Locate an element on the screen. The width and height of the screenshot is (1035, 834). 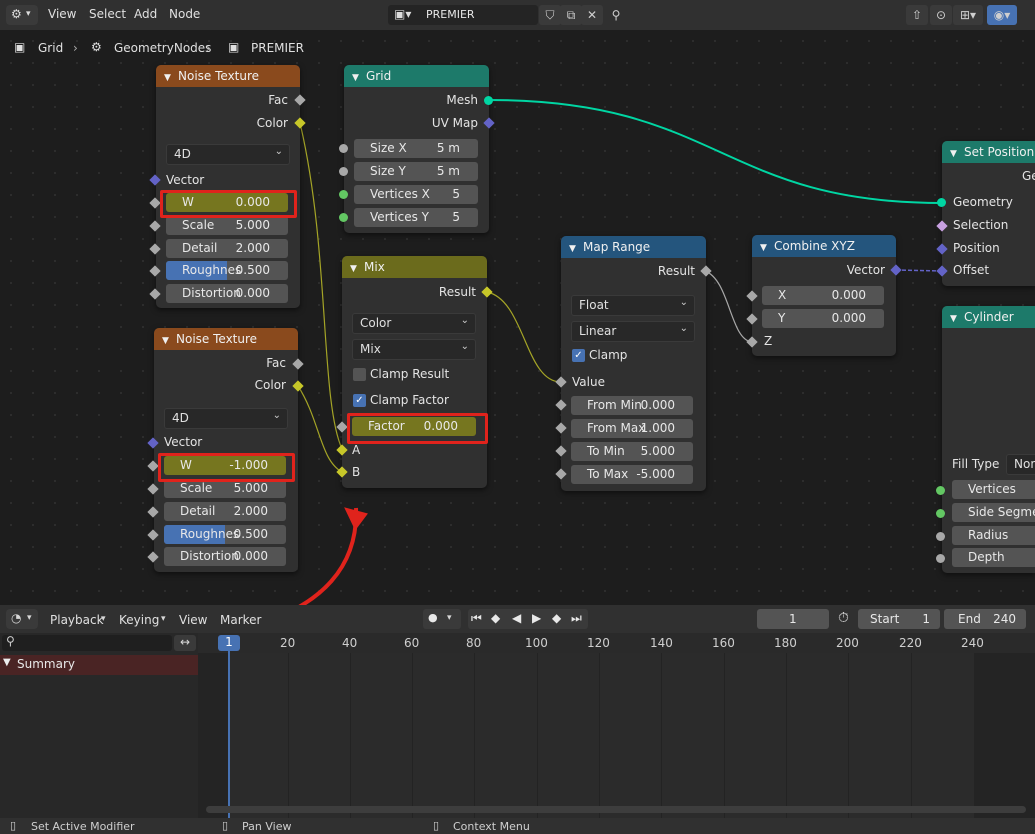
field-size-y: Size Y5 m is located at coordinates (416, 171).